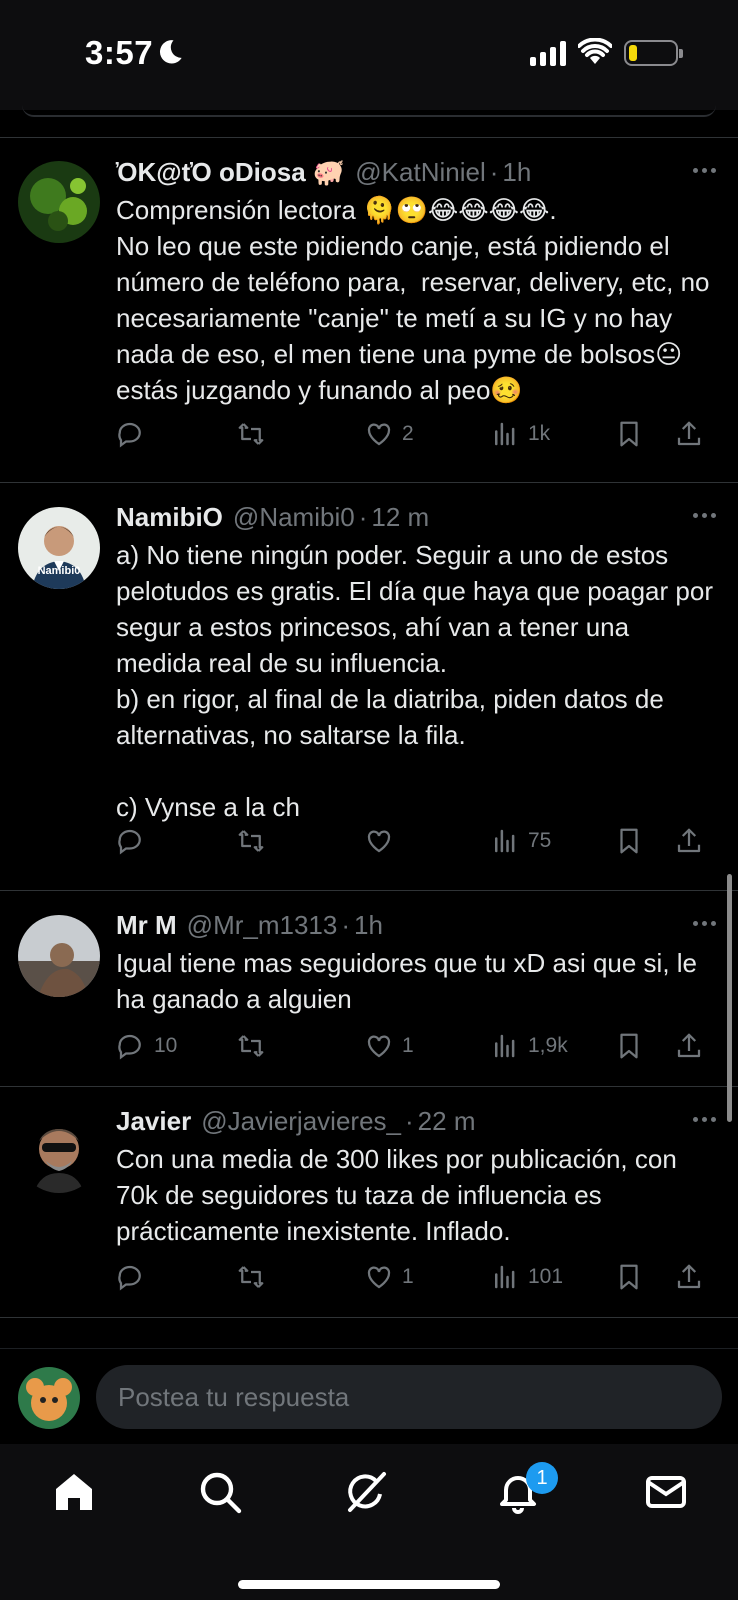  What do you see at coordinates (59, 571) in the screenshot?
I see `avatar-label: Namibi0` at bounding box center [59, 571].